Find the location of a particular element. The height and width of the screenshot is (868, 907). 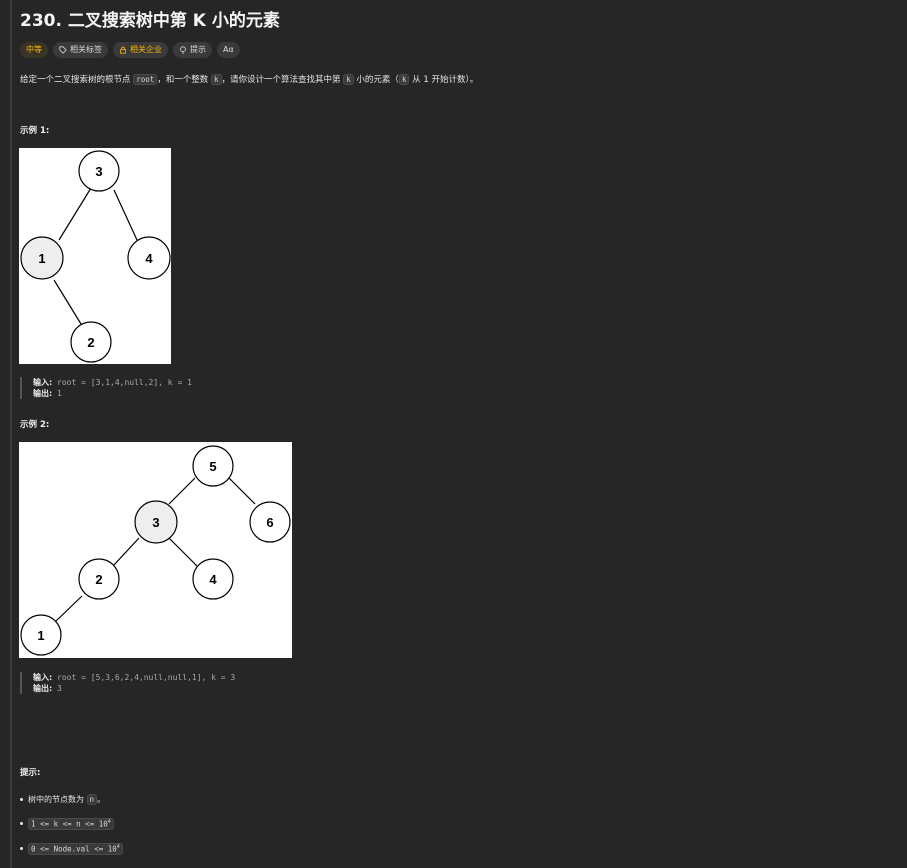

hint-button: 提示 is located at coordinates (192, 50).